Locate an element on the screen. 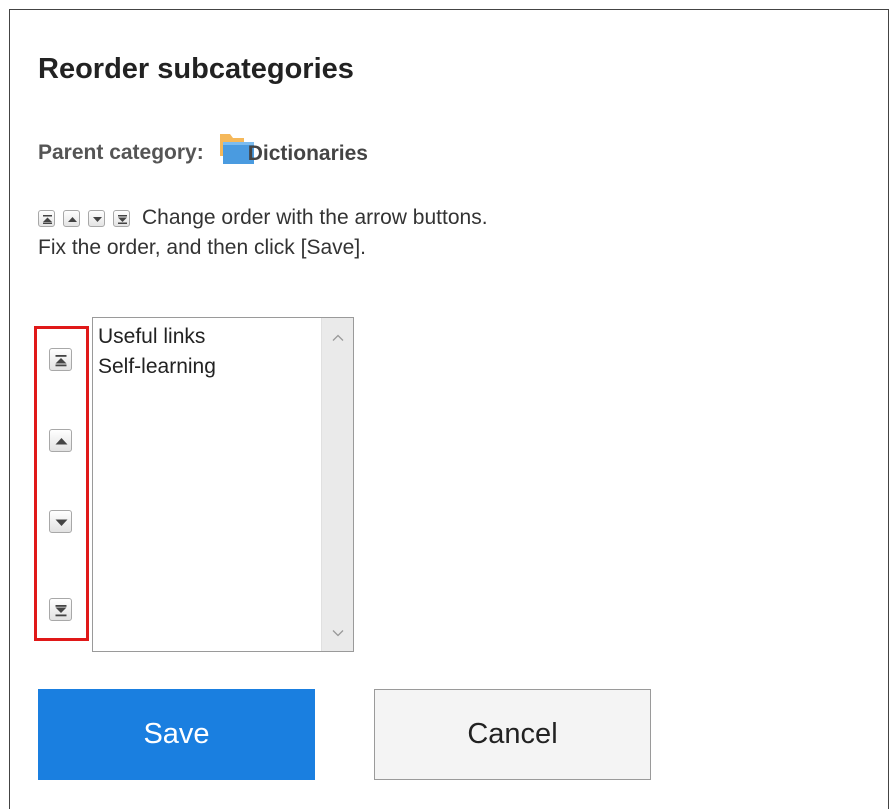 The image size is (896, 809). listbox-scrollbar is located at coordinates (337, 484).